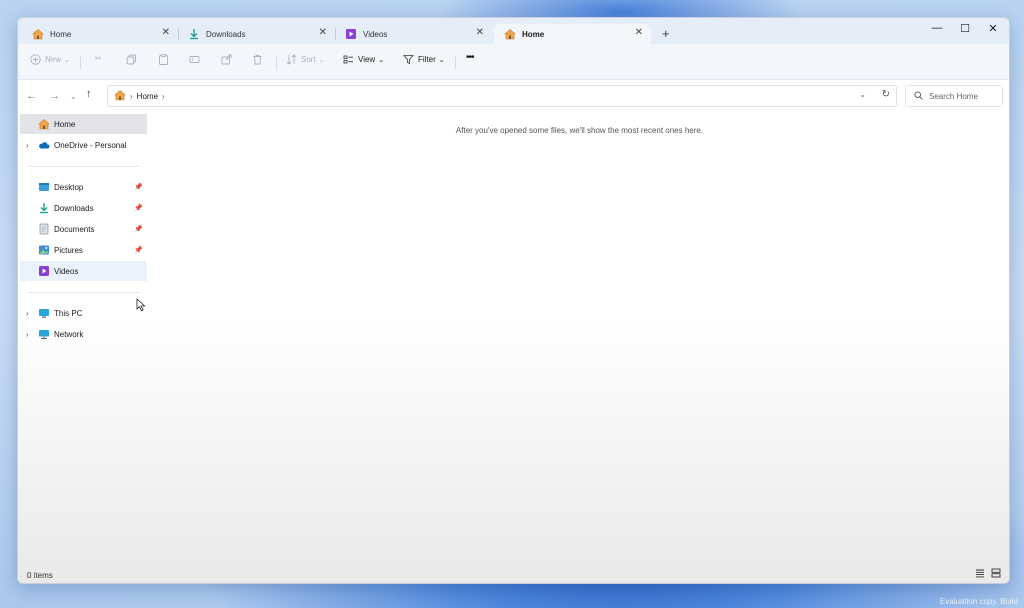 The image size is (1024, 608). I want to click on tab-videos: Videos ✕, so click(413, 34).